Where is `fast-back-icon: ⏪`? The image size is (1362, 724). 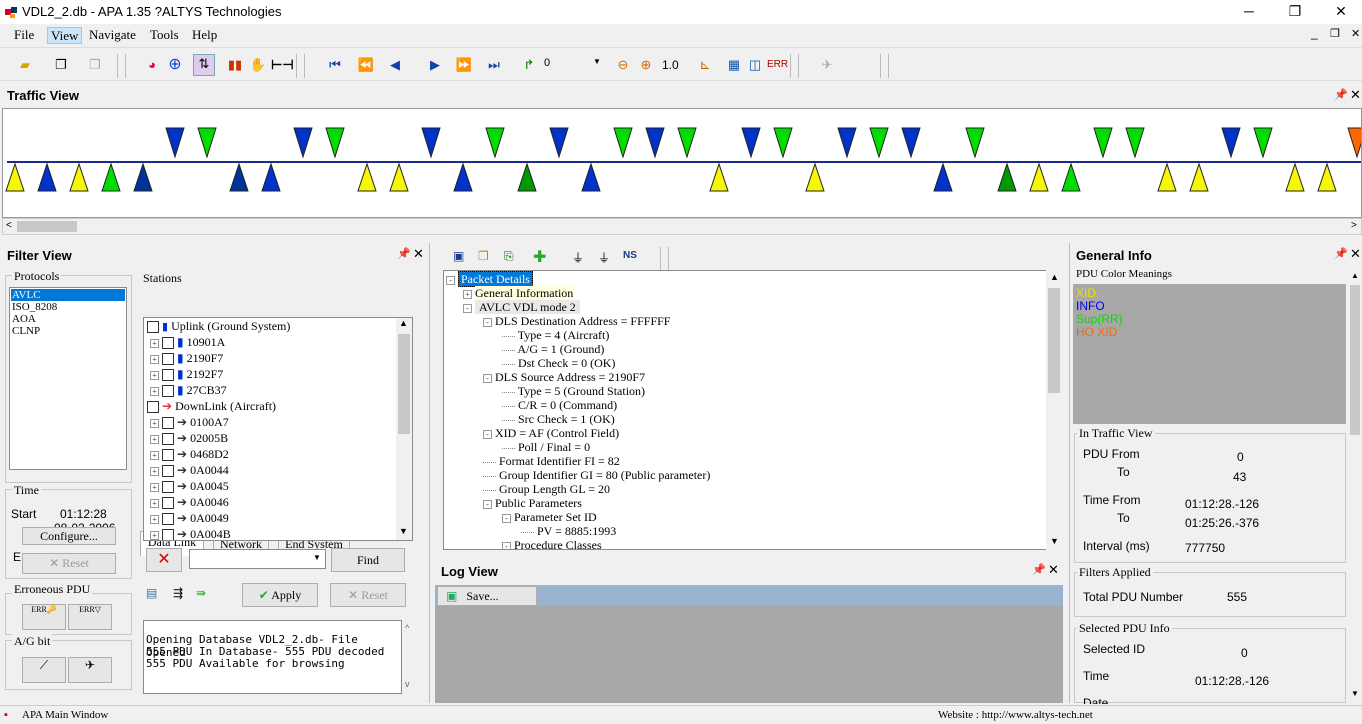
fast-back-icon: ⏪ is located at coordinates (366, 65).